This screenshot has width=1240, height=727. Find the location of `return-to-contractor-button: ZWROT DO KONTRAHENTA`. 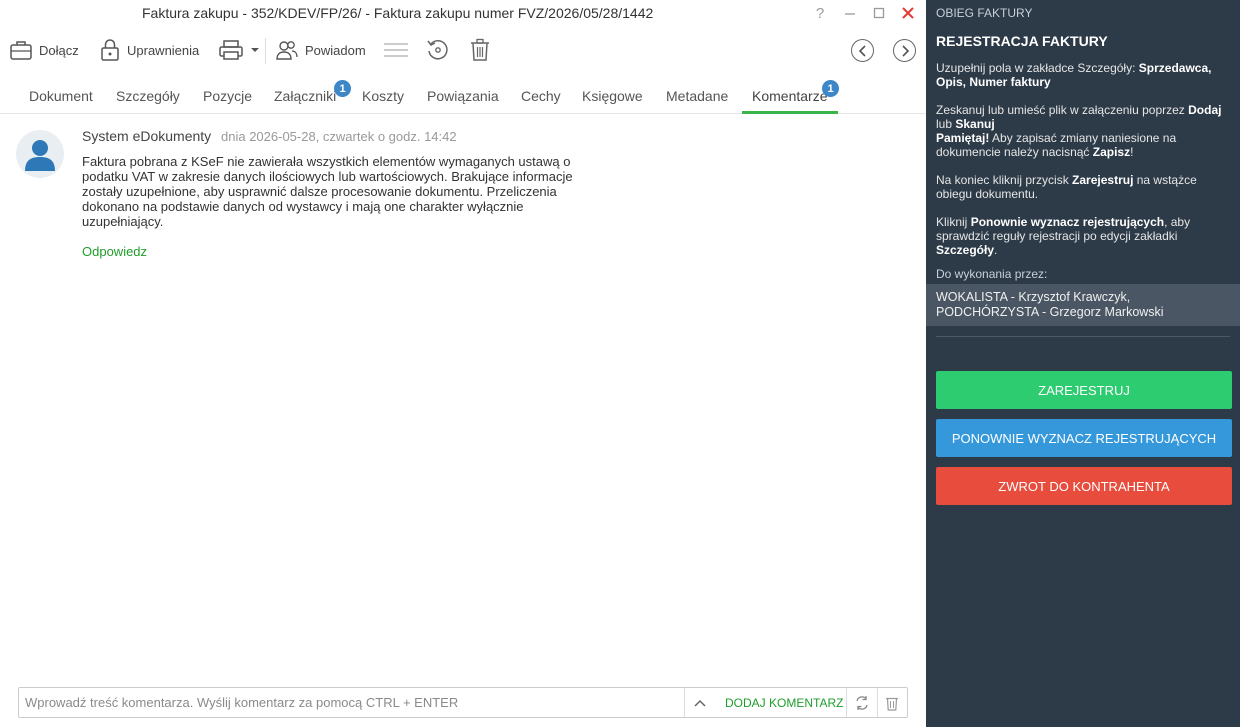

return-to-contractor-button: ZWROT DO KONTRAHENTA is located at coordinates (1084, 486).